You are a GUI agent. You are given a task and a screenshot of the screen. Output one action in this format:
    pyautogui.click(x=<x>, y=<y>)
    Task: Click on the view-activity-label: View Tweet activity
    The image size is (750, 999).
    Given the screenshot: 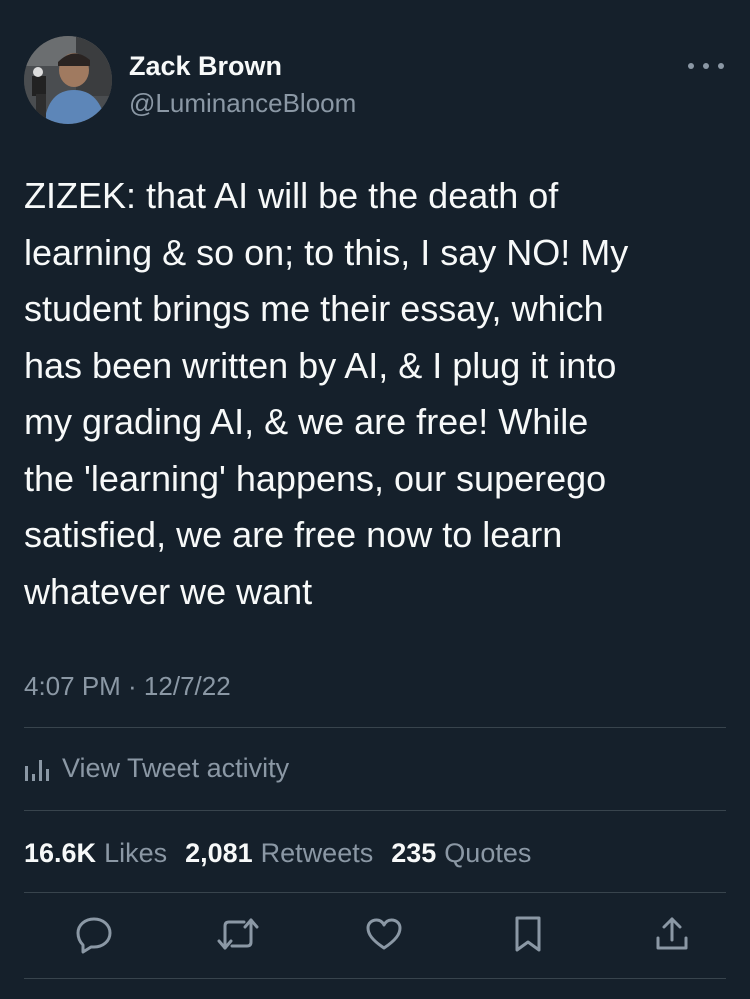 What is the action you would take?
    pyautogui.click(x=176, y=767)
    